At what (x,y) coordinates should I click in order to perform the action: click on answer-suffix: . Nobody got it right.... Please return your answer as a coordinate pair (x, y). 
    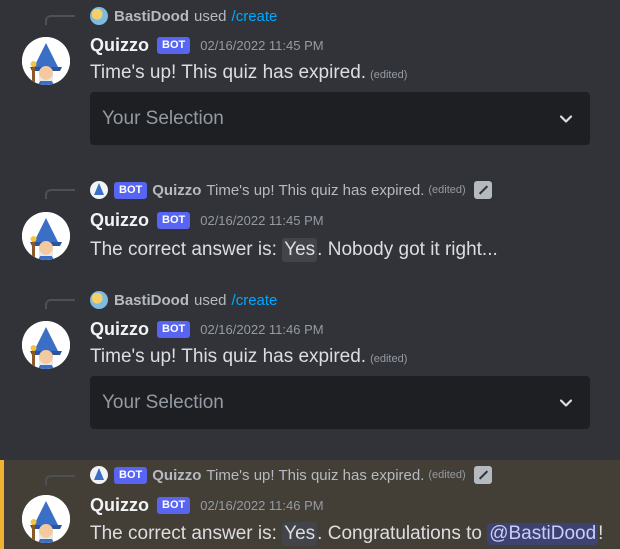
    Looking at the image, I should click on (407, 249).